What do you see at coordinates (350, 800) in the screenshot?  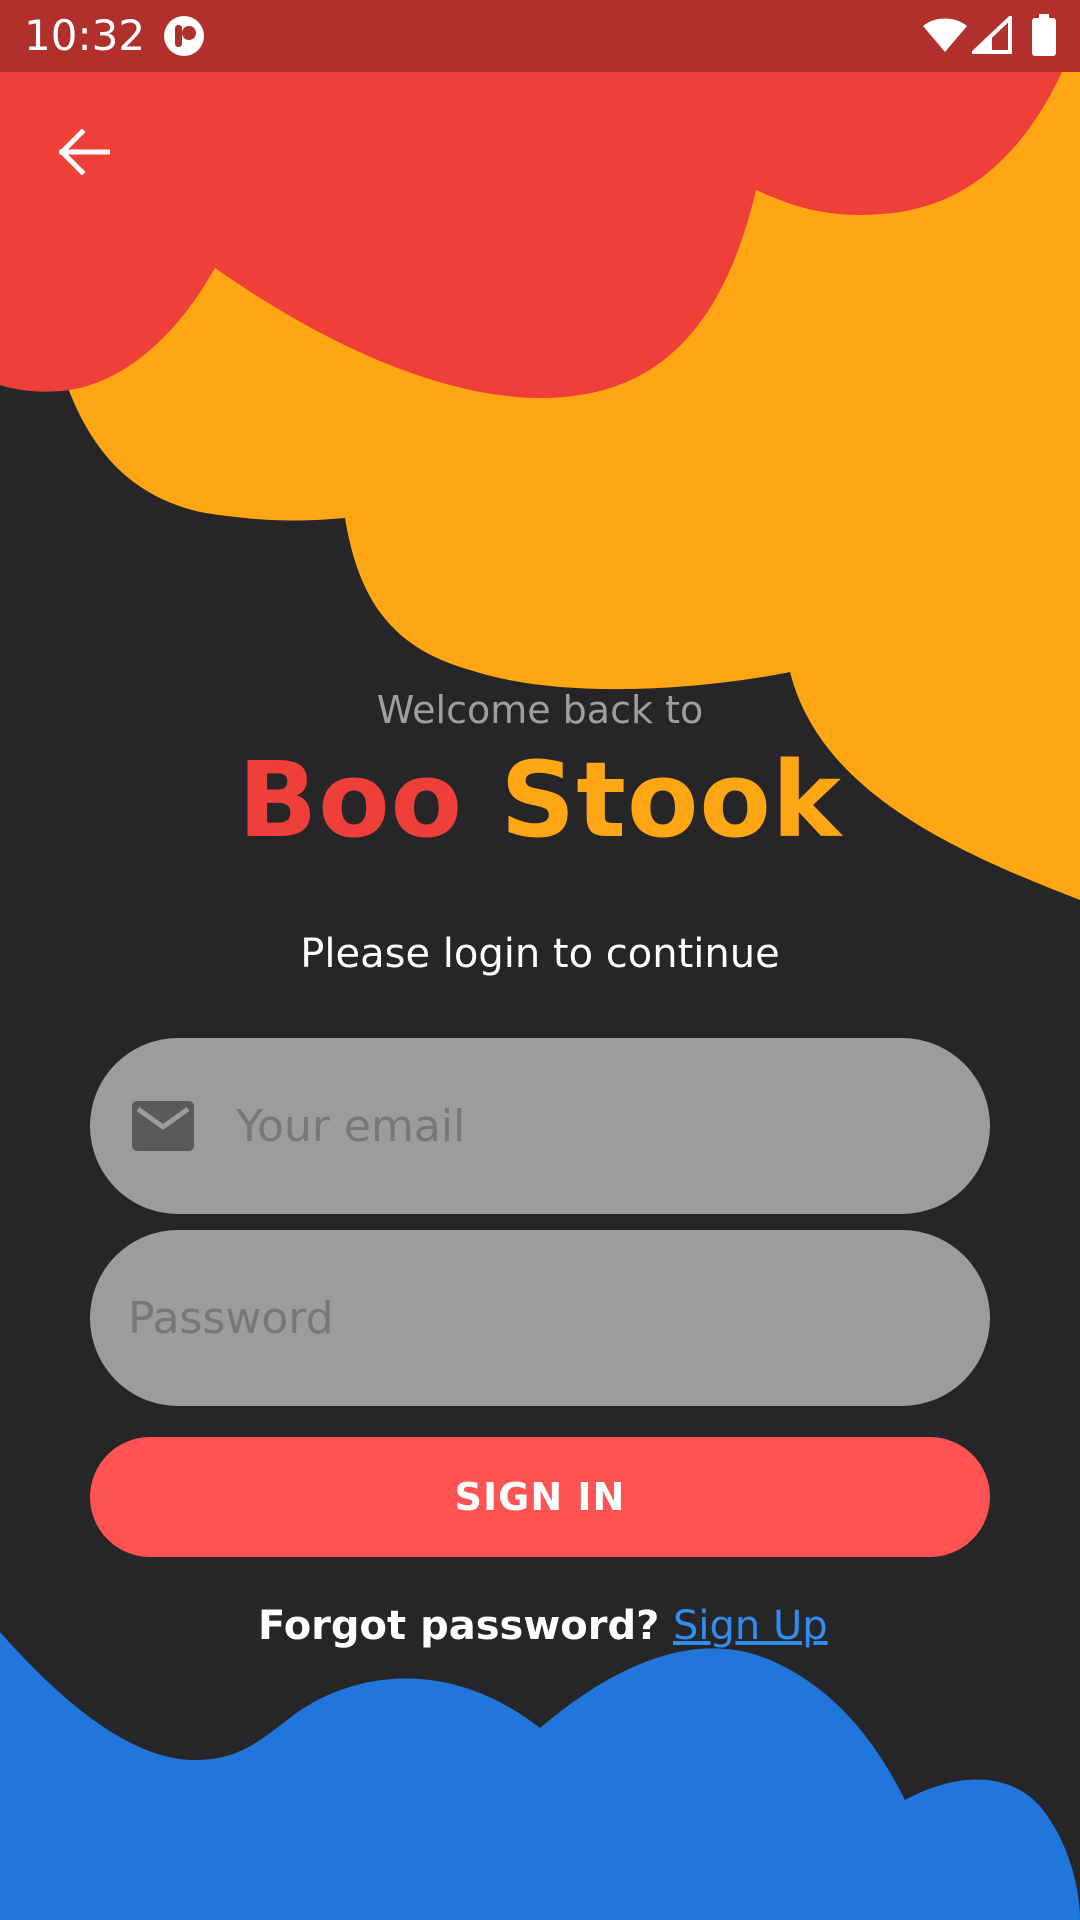 I see `brand-title-part-1: Boo` at bounding box center [350, 800].